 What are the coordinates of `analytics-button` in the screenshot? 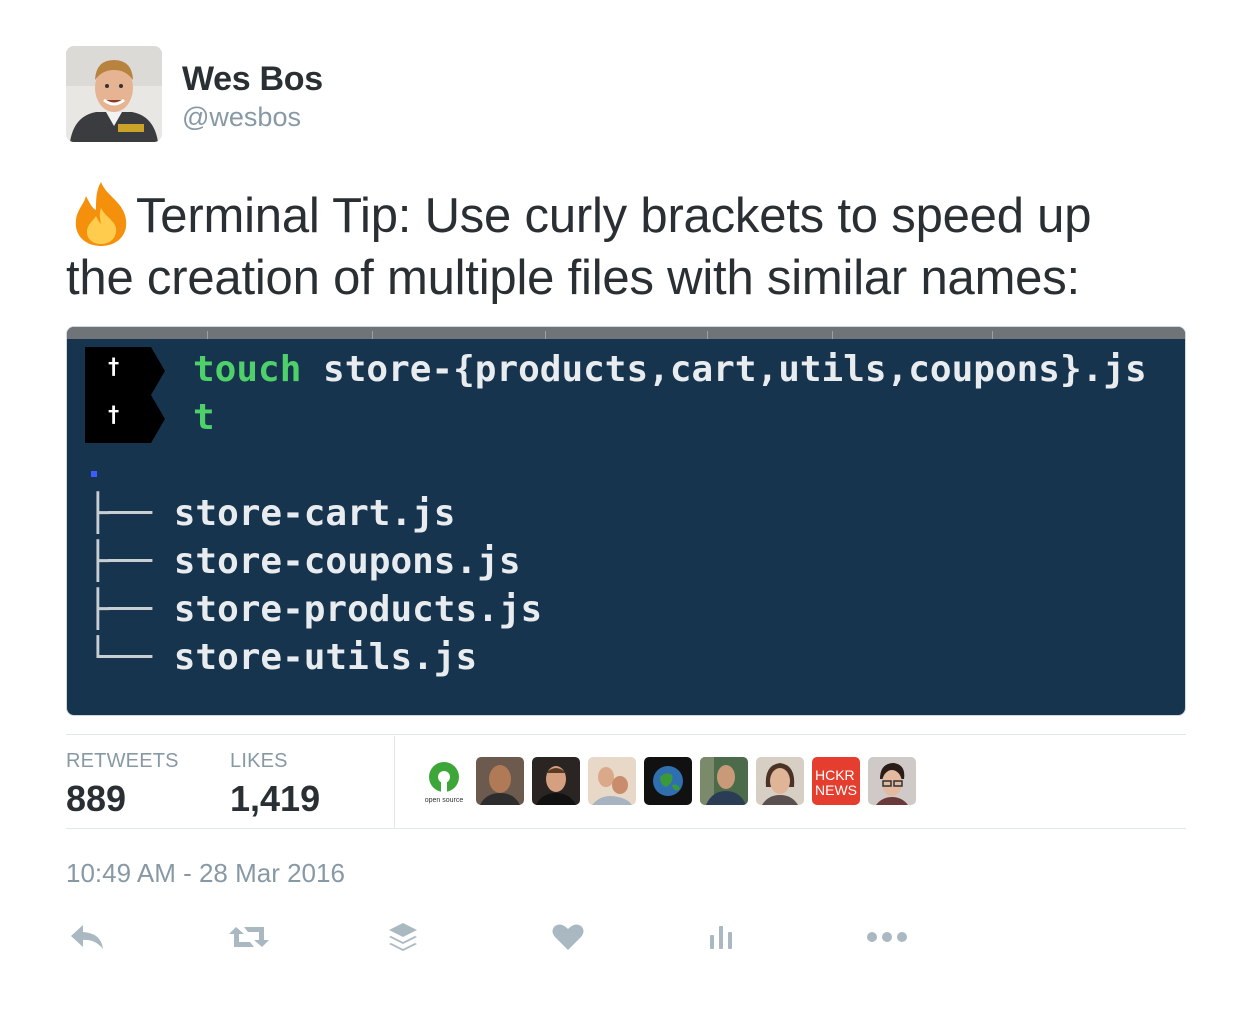 It's located at (721, 939).